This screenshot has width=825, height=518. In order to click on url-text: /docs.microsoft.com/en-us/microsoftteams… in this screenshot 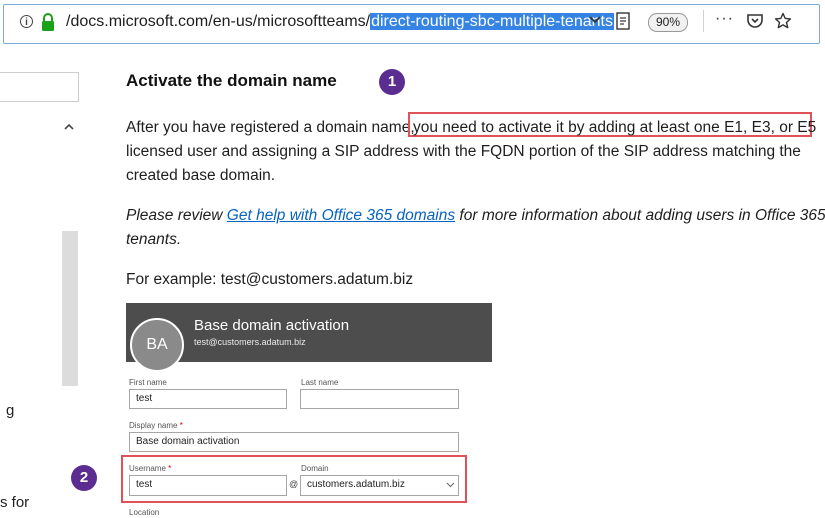, I will do `click(340, 22)`.